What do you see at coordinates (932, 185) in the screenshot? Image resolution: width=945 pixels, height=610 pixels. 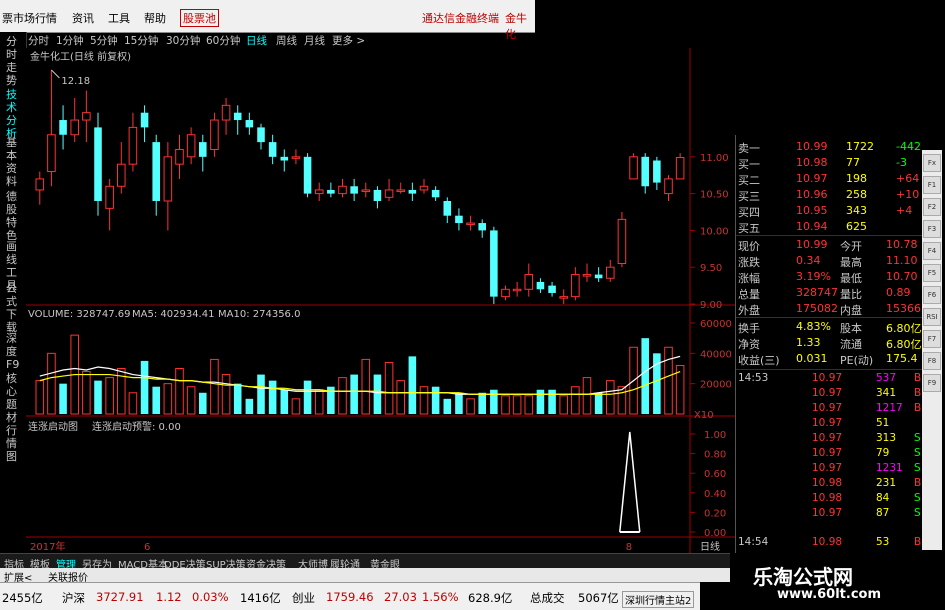 I see `toolbar-icon-1: F1` at bounding box center [932, 185].